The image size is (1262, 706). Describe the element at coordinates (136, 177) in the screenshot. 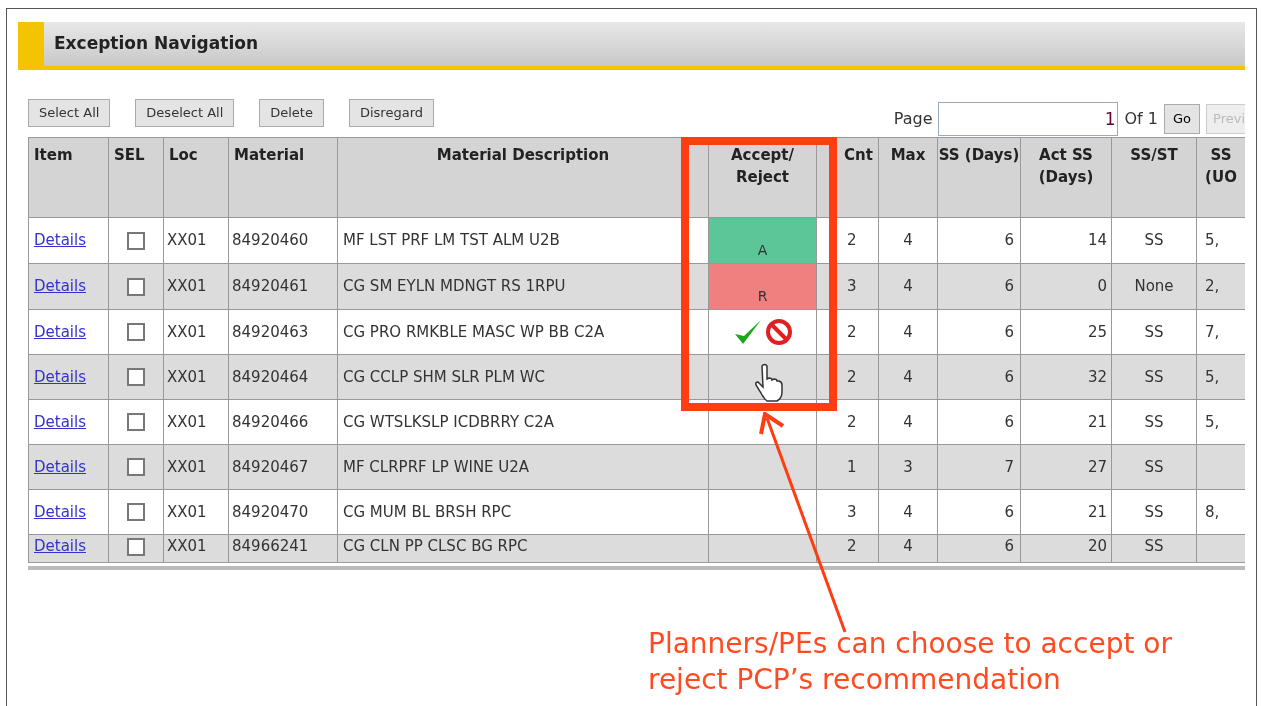

I see `column-header: SEL` at that location.